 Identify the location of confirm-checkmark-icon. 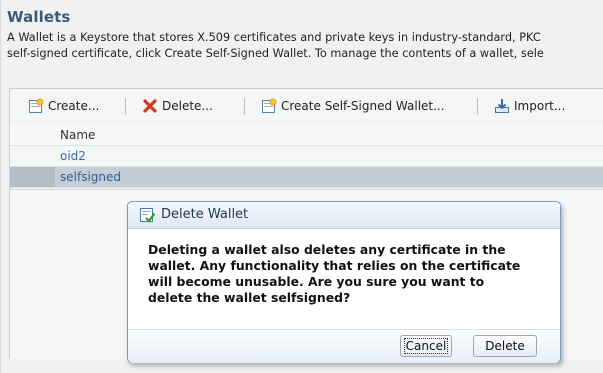
(147, 215).